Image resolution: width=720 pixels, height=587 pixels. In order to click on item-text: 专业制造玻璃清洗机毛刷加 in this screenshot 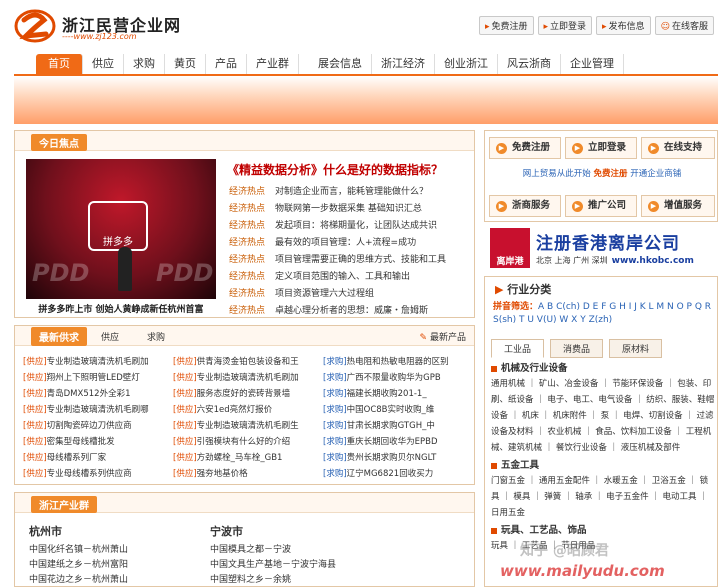, I will do `click(247, 378)`.